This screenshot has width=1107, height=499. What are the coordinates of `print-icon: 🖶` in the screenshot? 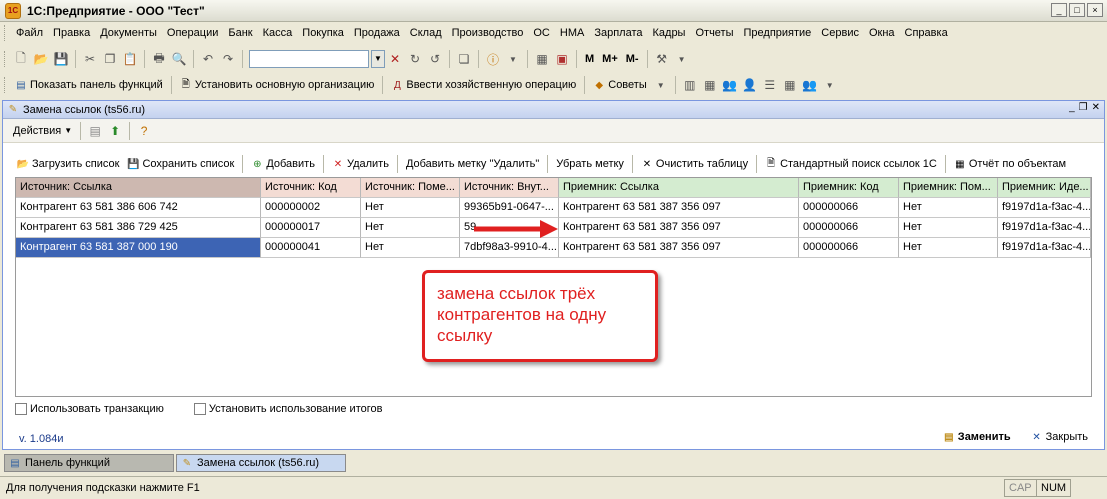 It's located at (159, 59).